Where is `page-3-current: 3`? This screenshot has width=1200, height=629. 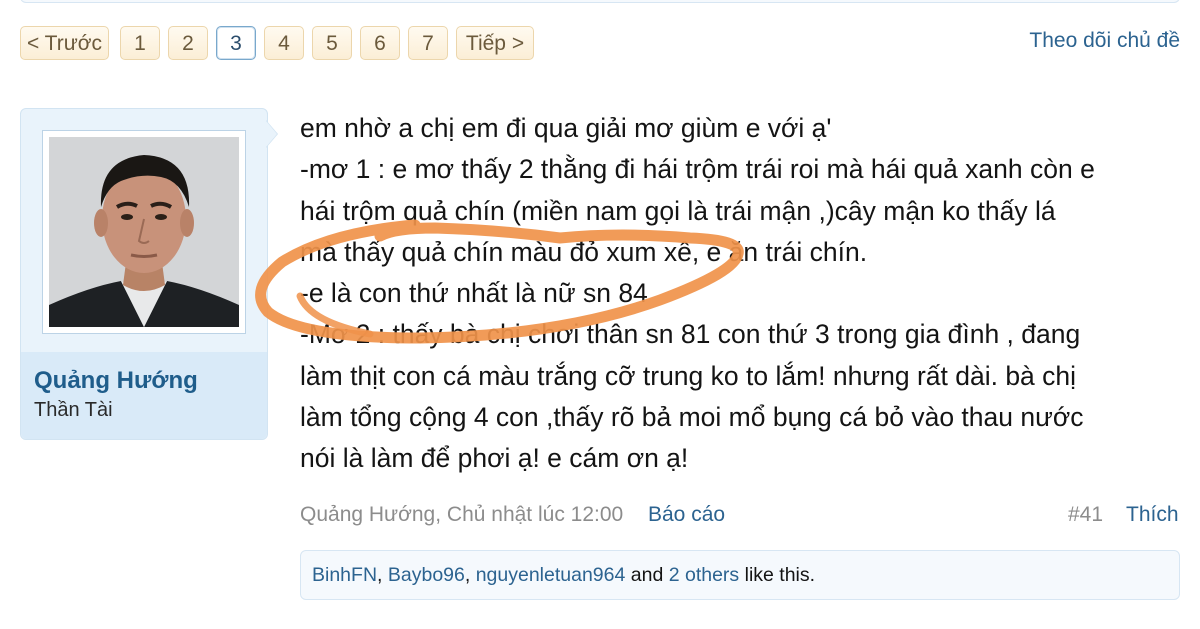
page-3-current: 3 is located at coordinates (236, 43).